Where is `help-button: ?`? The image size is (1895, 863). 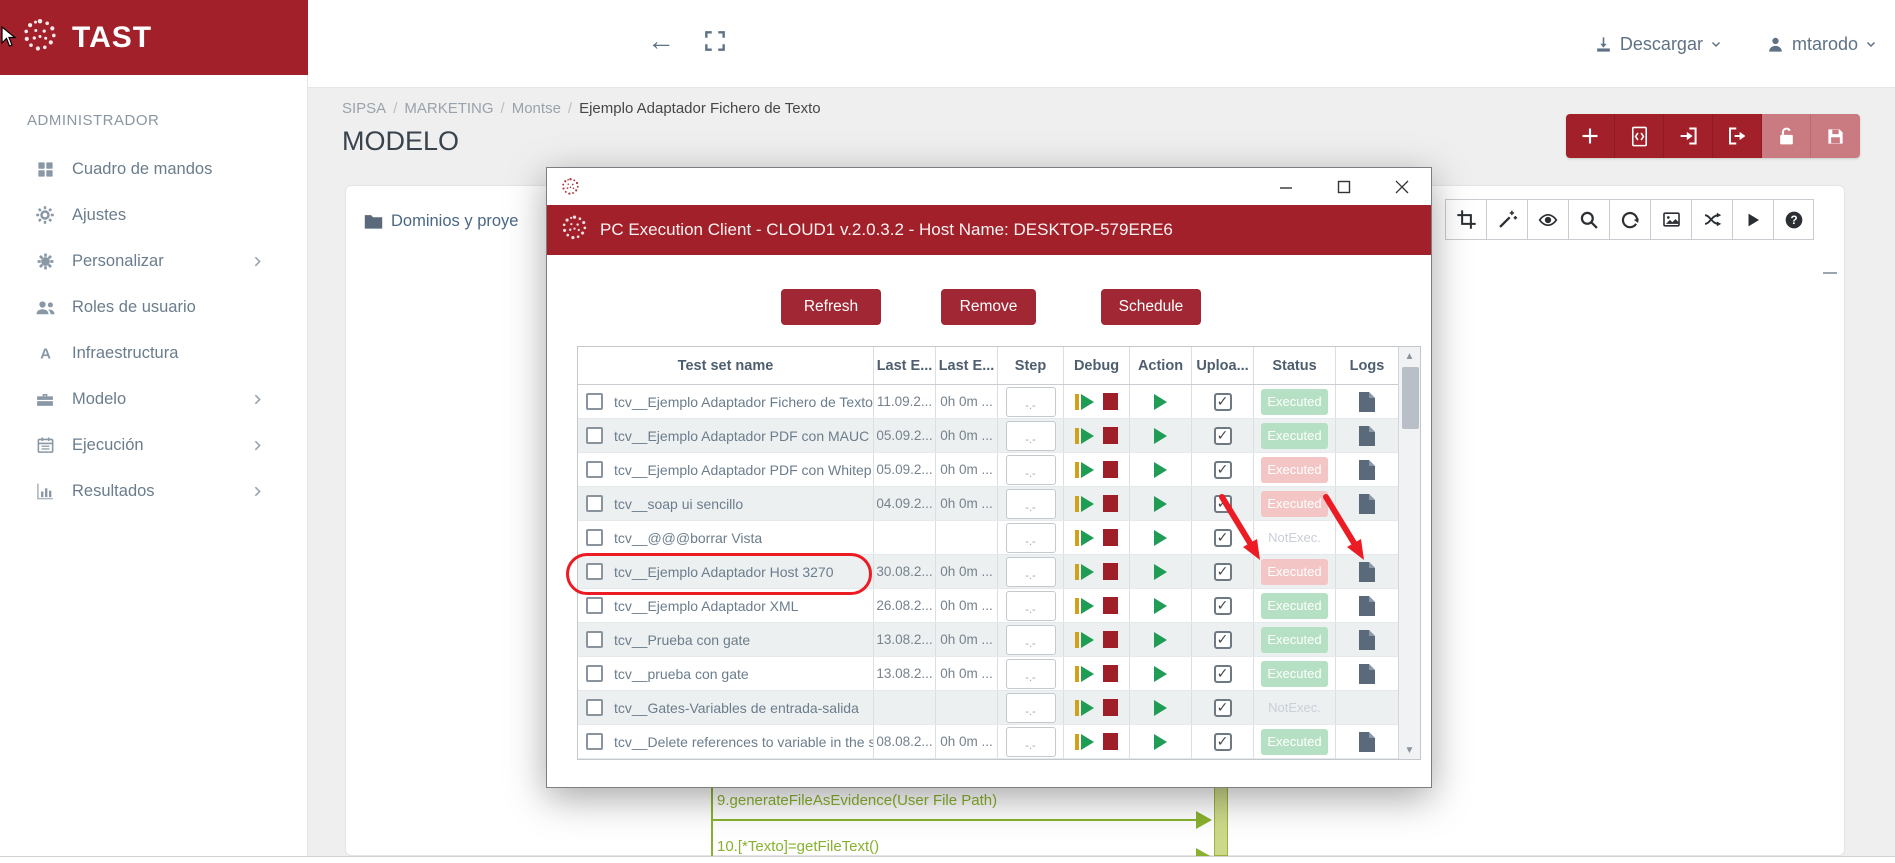
help-button: ? is located at coordinates (1793, 219).